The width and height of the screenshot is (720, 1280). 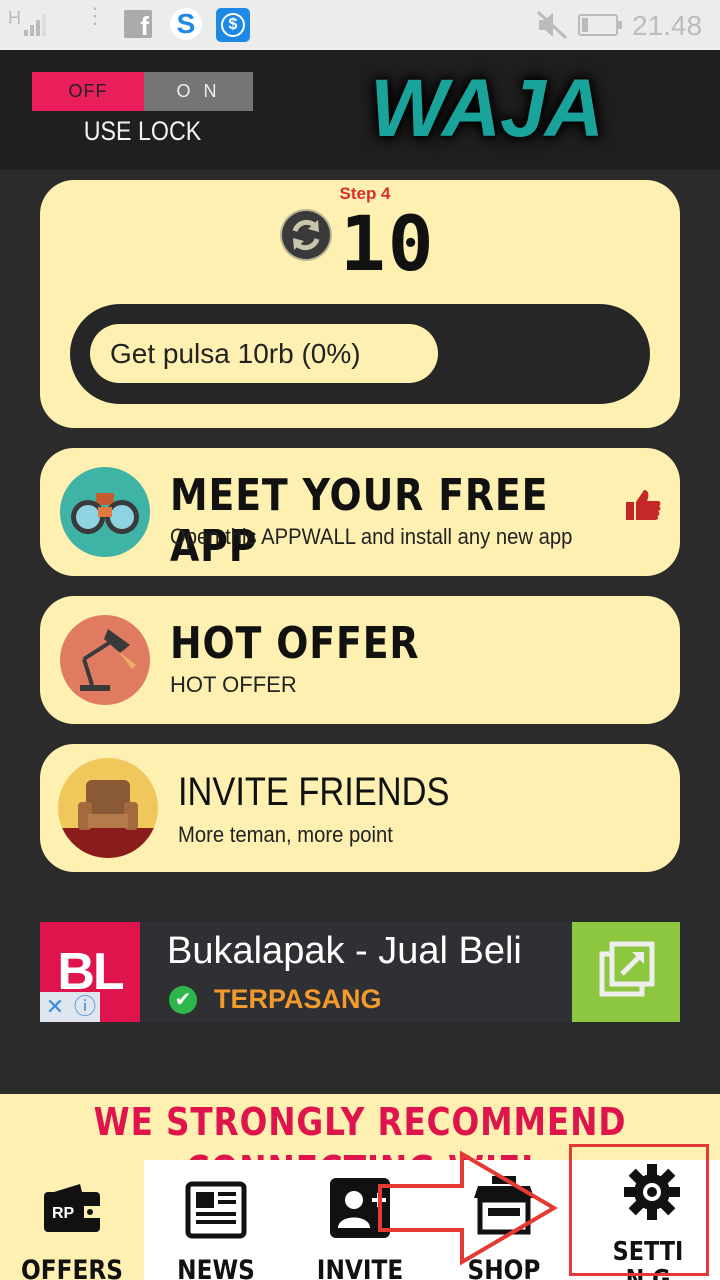 I want to click on app-logo: WAJA, so click(x=487, y=108).